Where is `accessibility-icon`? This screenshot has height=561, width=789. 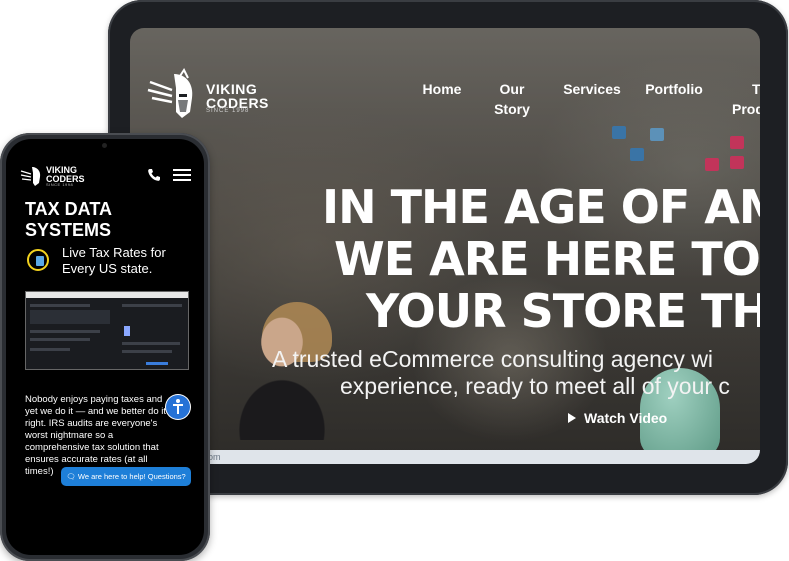
accessibility-icon is located at coordinates (178, 407).